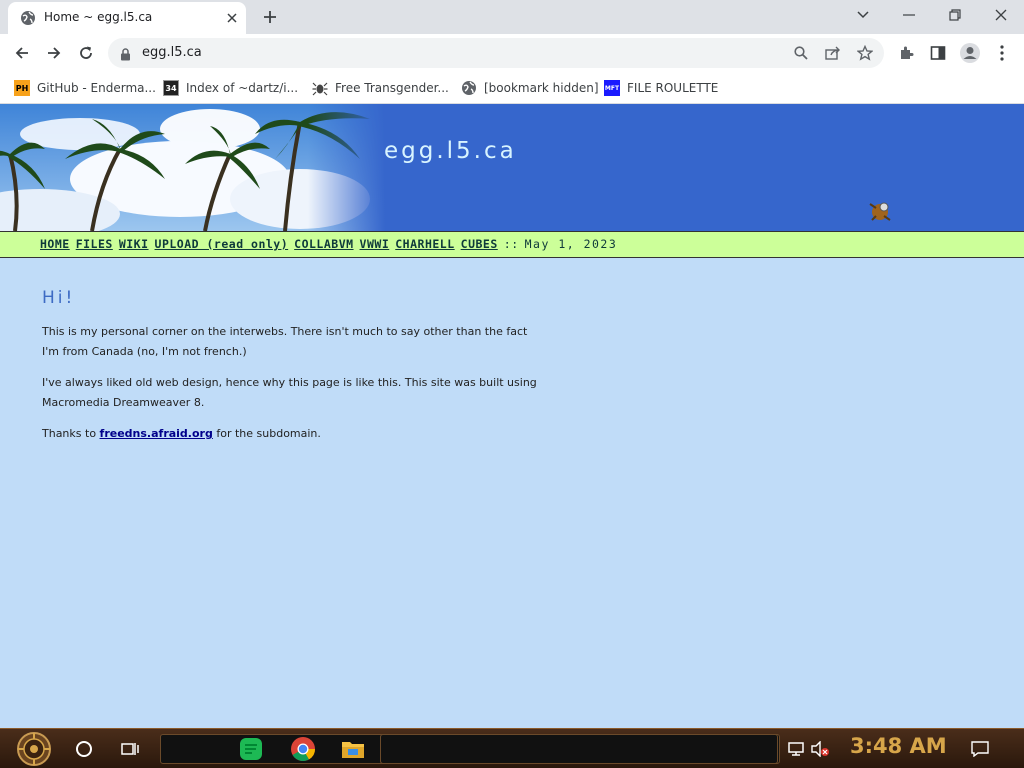 The width and height of the screenshot is (1024, 768). Describe the element at coordinates (612, 88) in the screenshot. I see `mft-icon: MFT` at that location.